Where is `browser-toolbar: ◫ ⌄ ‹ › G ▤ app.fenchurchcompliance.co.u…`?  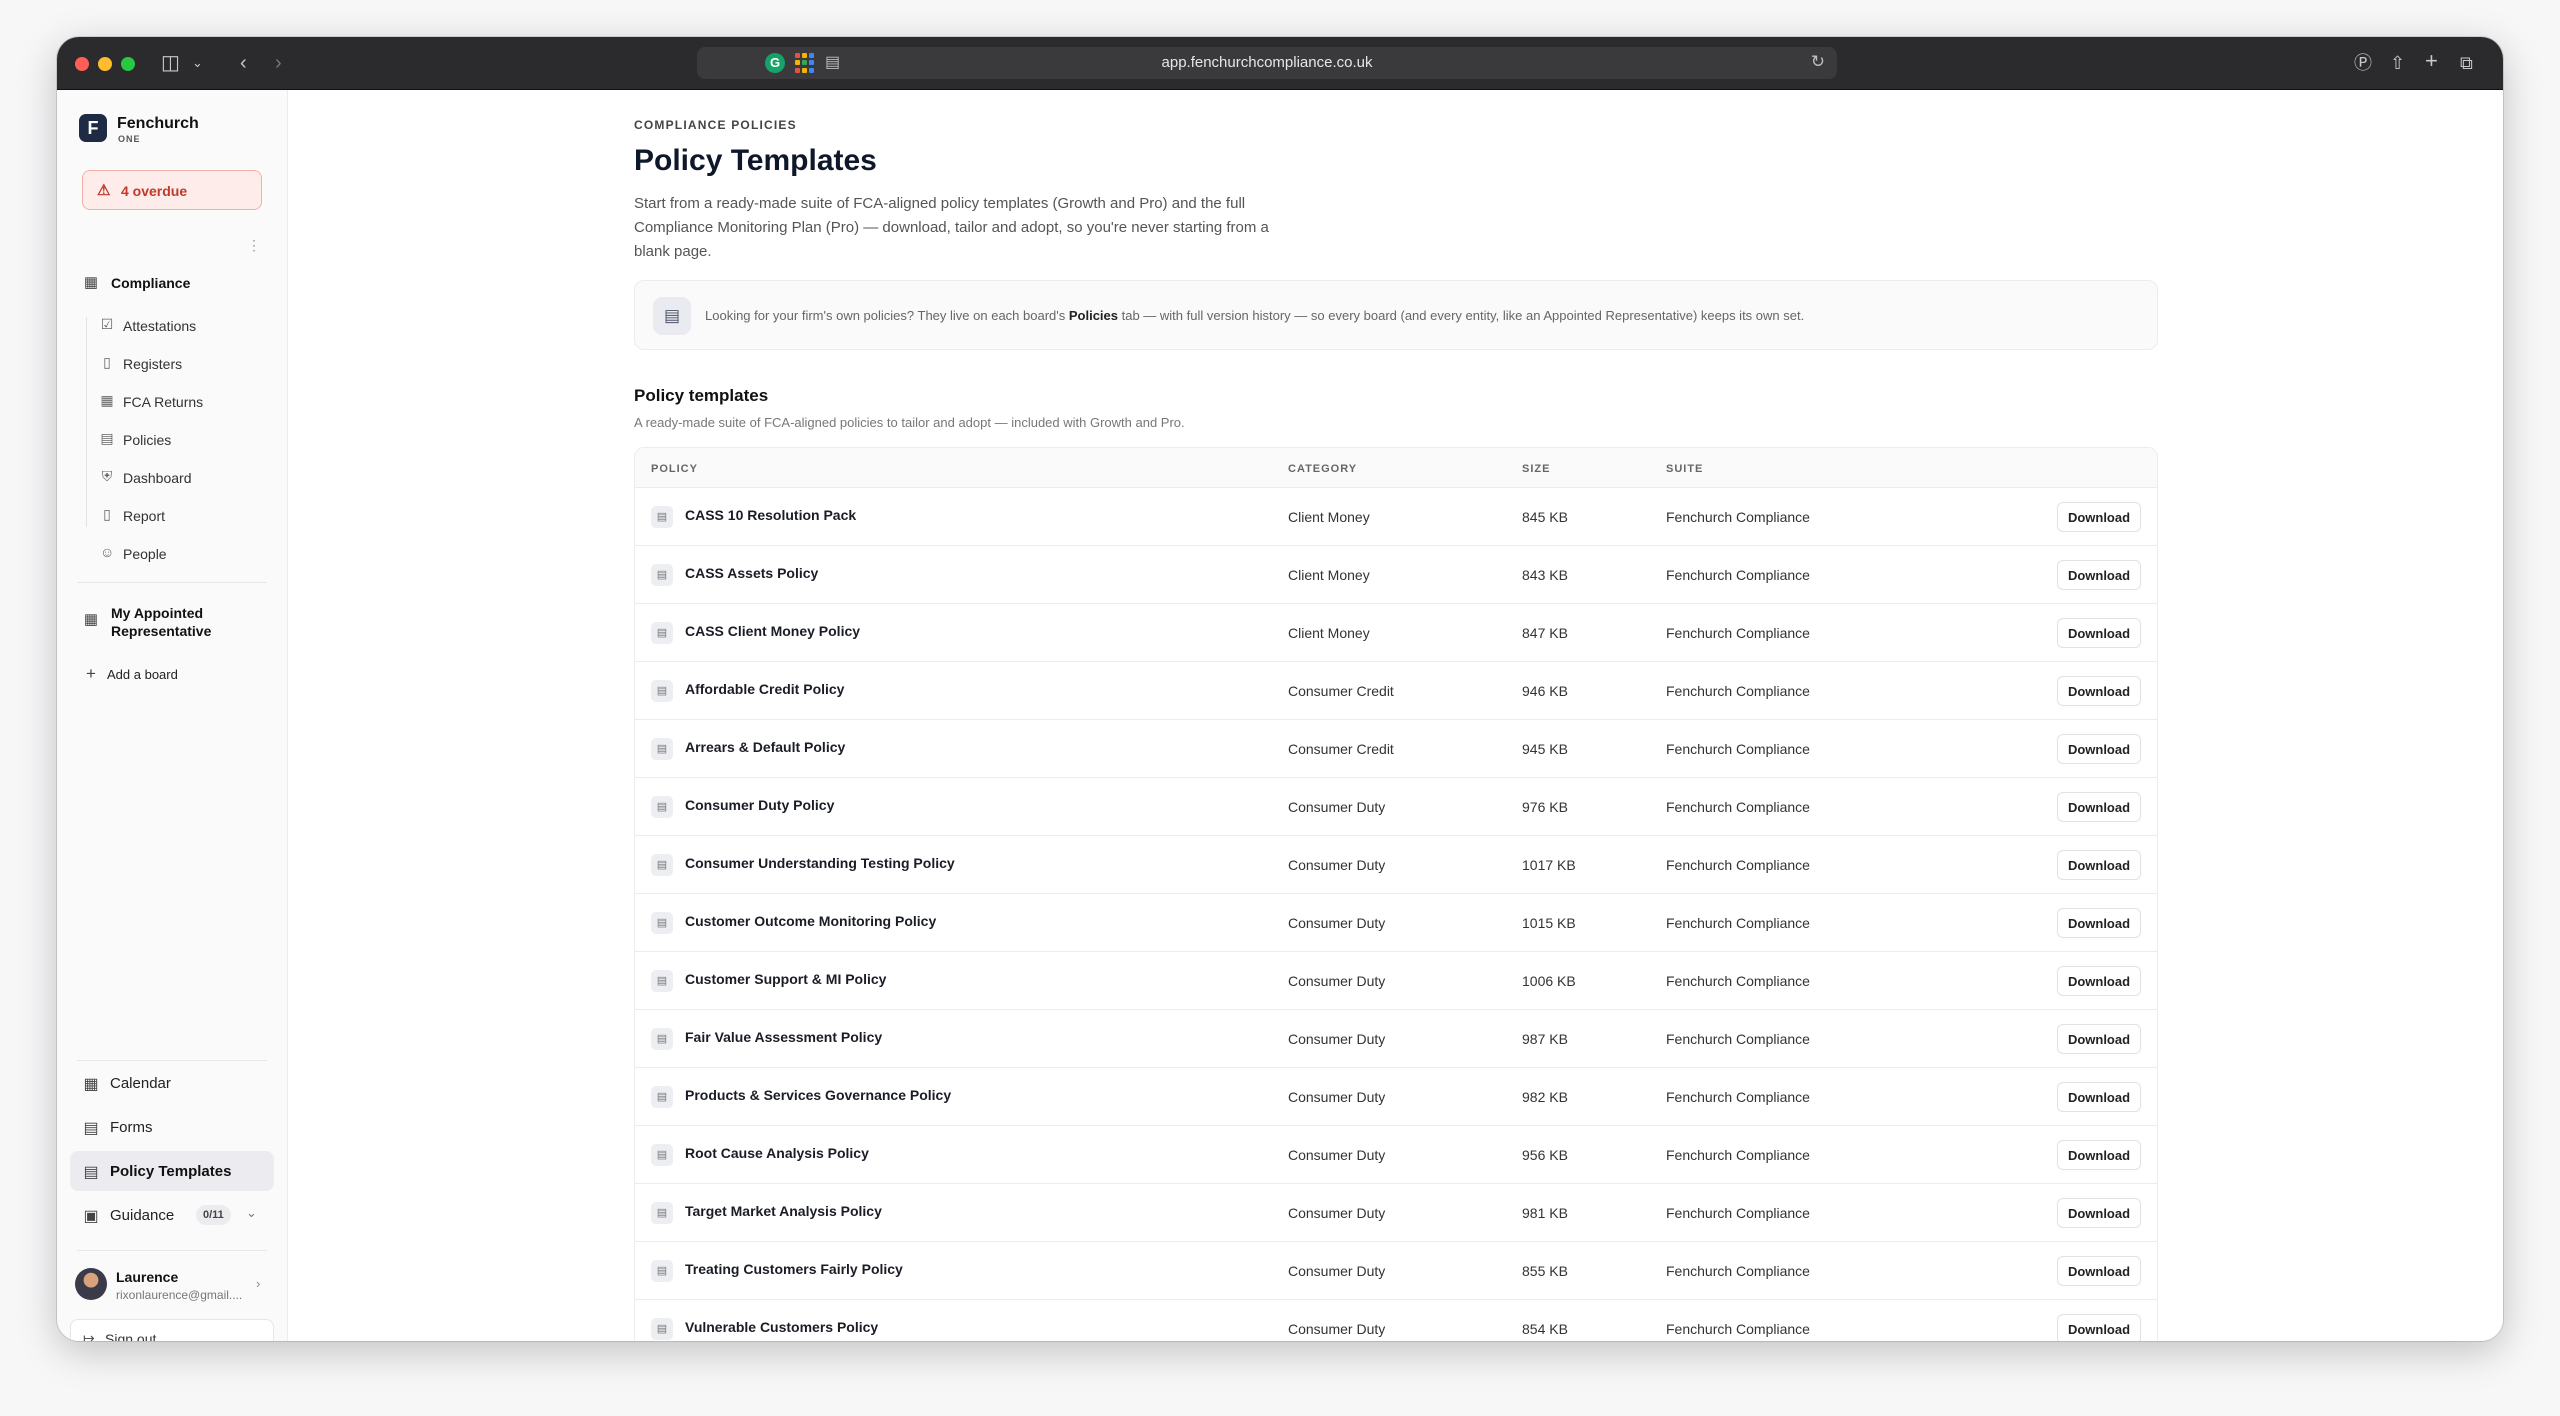
browser-toolbar: ◫ ⌄ ‹ › G ▤ app.fenchurchcompliance.co.u… is located at coordinates (1280, 63).